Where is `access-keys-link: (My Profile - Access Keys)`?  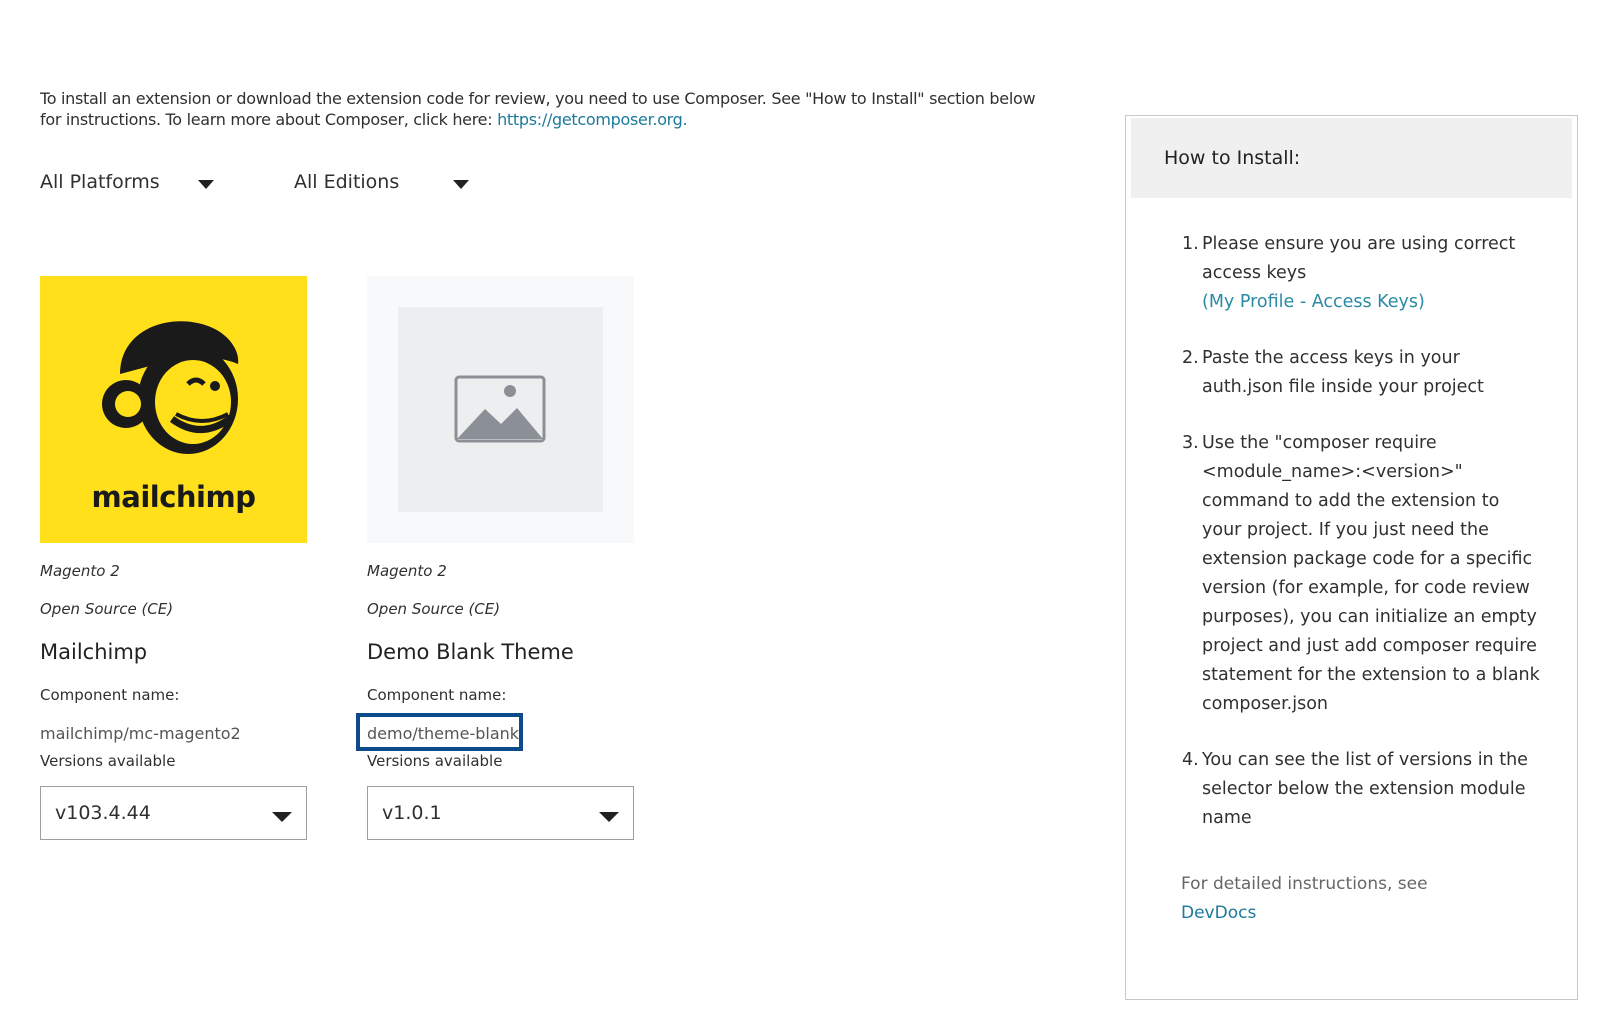
access-keys-link: (My Profile - Access Keys) is located at coordinates (1313, 302).